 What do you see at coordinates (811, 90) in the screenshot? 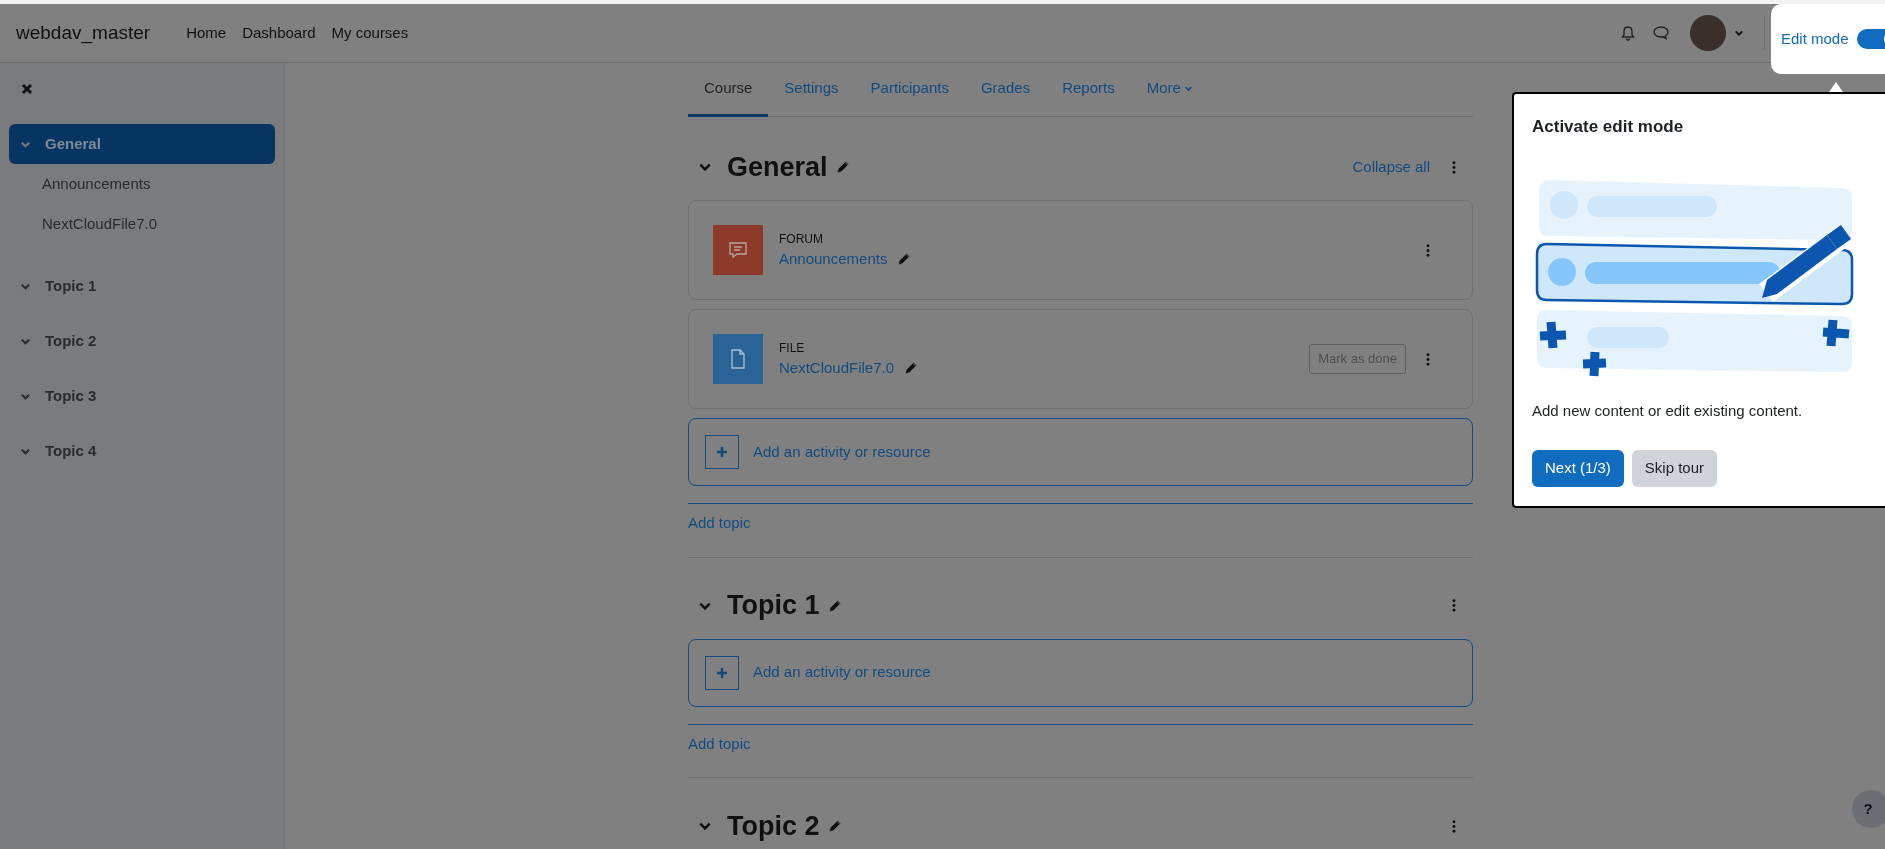
I see `nav-tab: Settings` at bounding box center [811, 90].